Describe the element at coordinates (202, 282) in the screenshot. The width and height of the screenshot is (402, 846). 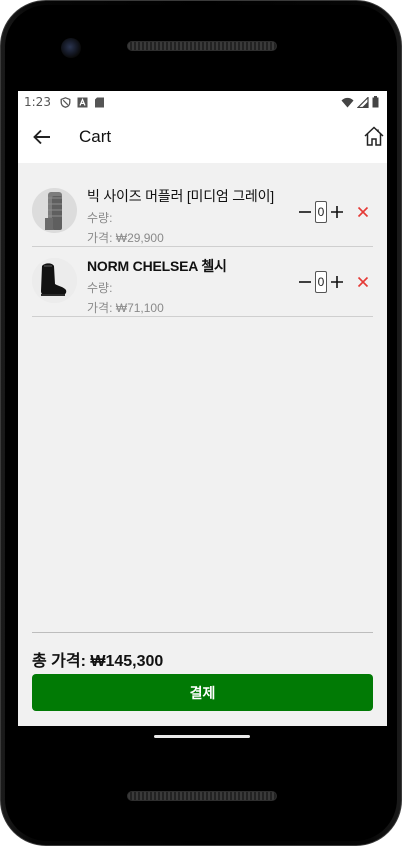
I see `cart-item: NORM CHELSEA 첼시 수량: 가격: ₩71,100 0` at that location.